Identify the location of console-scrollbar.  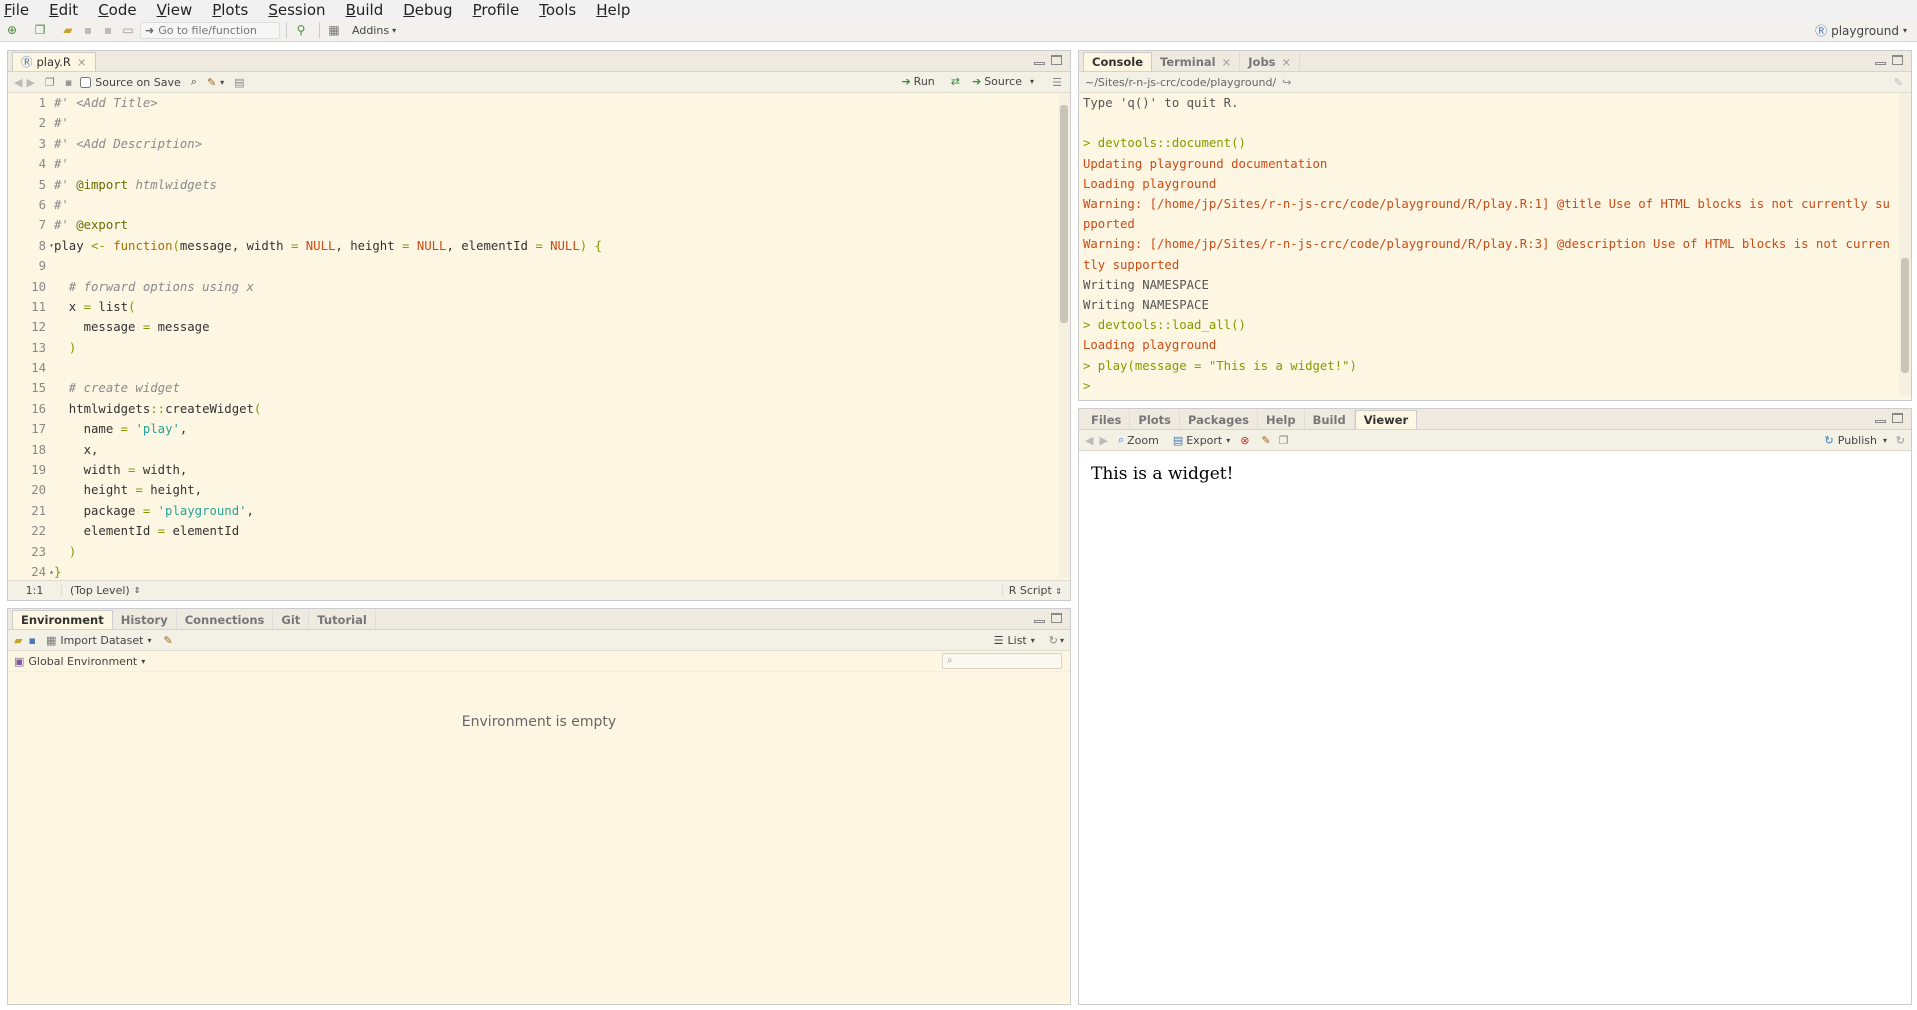
(1905, 244).